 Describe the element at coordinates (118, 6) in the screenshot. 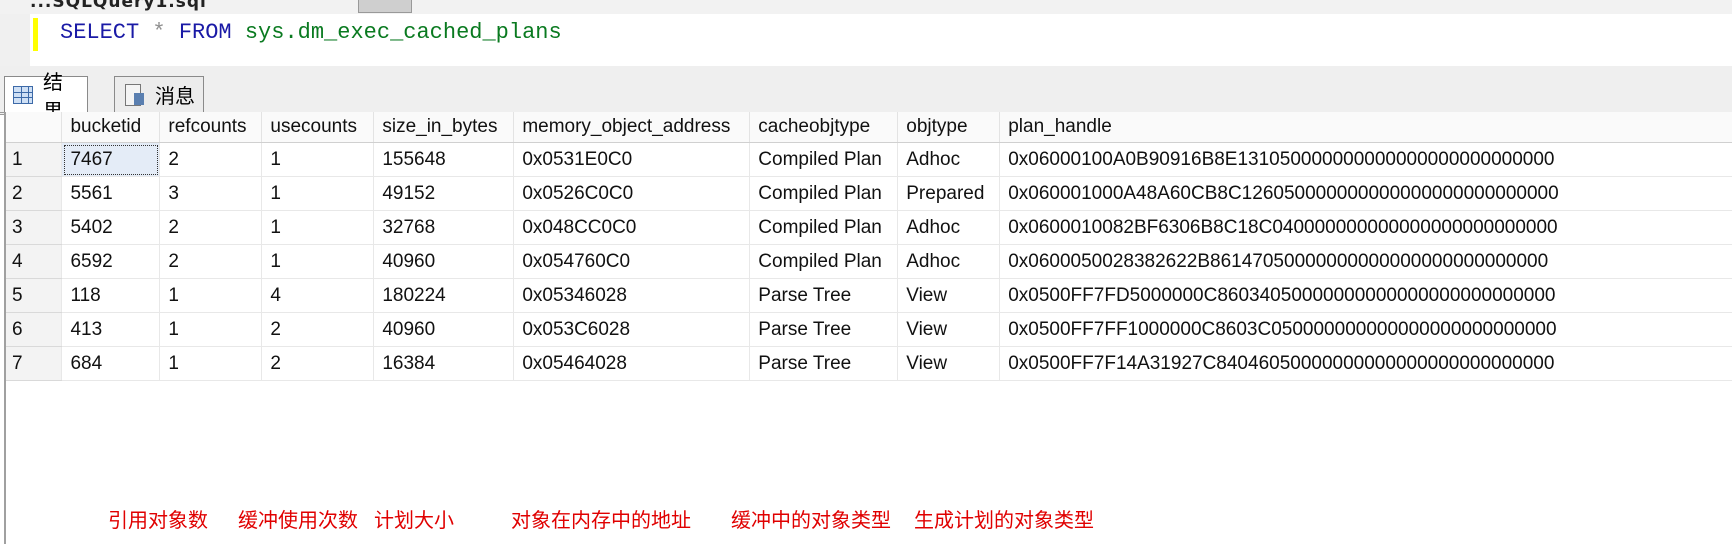

I see `document-tab-label: ...SQLQuery1.sql` at that location.